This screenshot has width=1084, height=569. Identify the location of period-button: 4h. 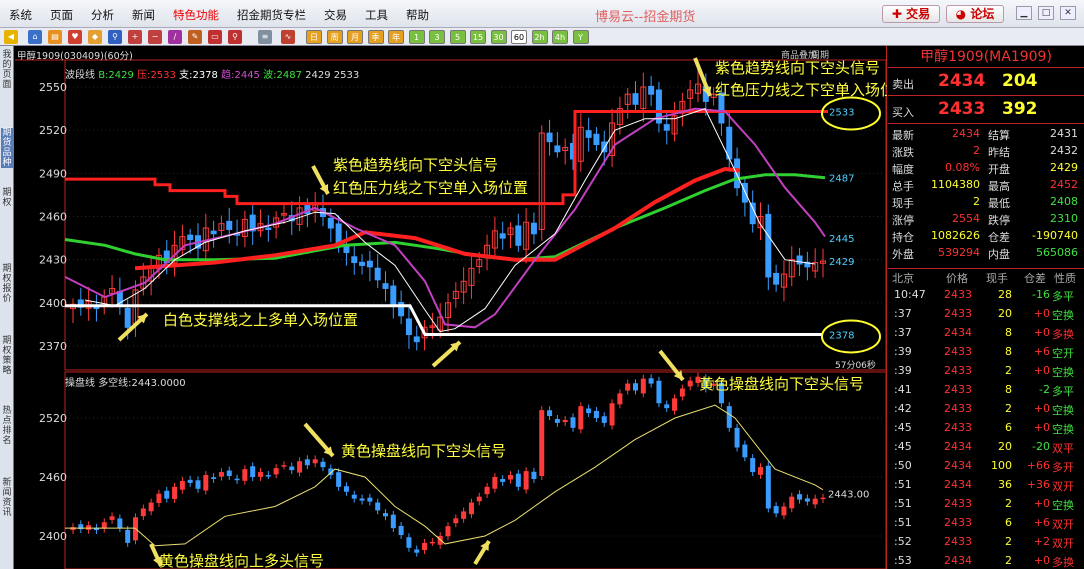
(560, 37).